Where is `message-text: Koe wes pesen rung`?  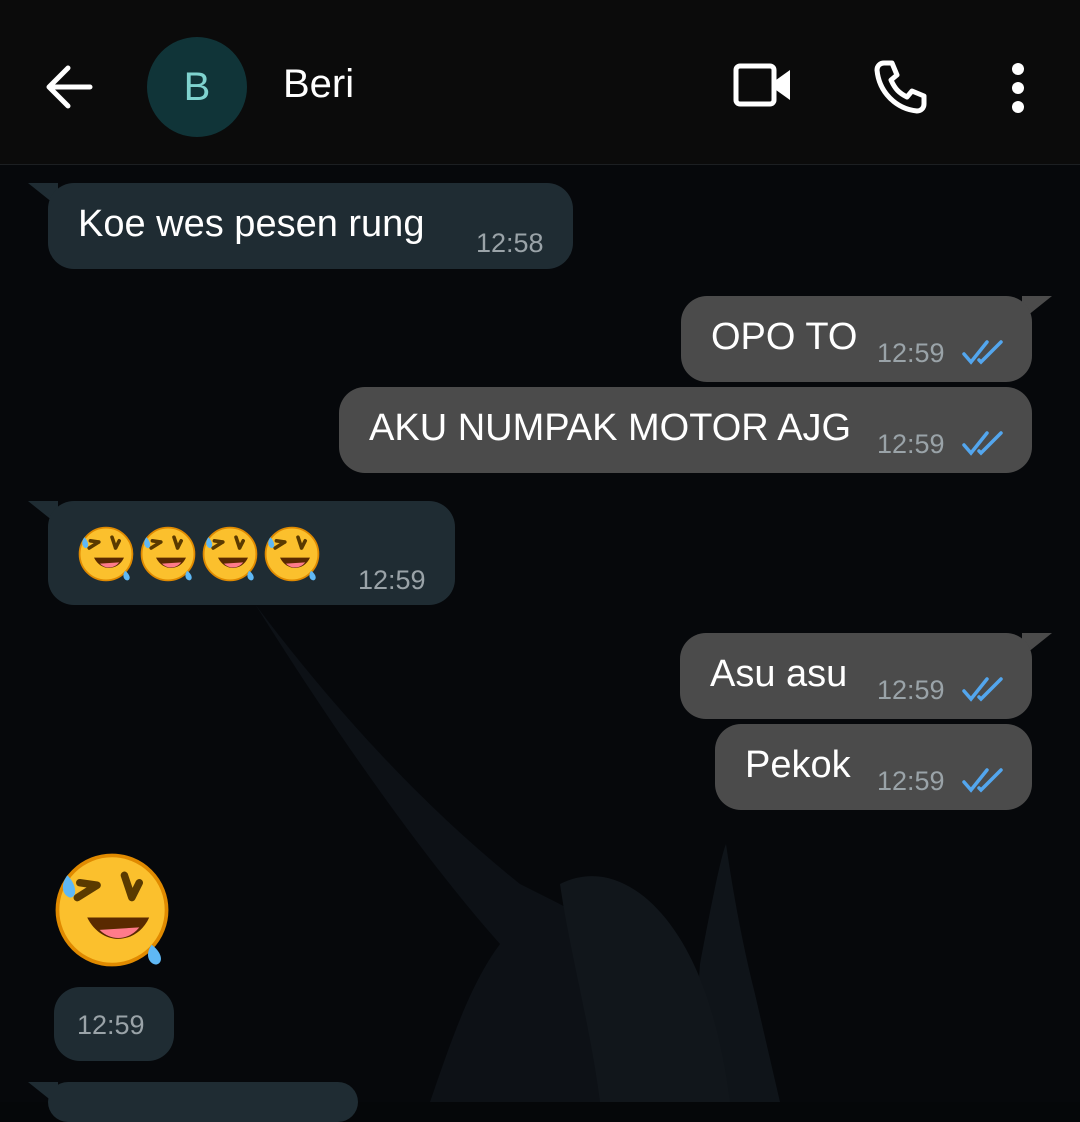 message-text: Koe wes pesen rung is located at coordinates (251, 224).